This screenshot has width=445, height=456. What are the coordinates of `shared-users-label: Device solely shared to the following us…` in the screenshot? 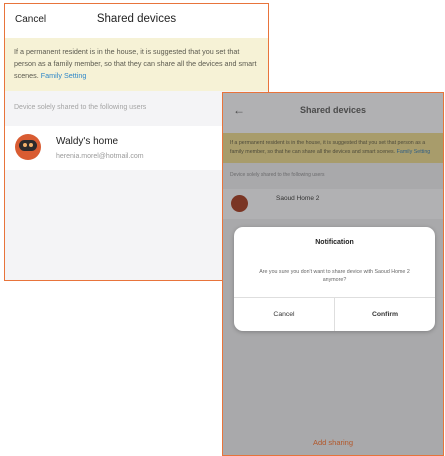 It's located at (277, 175).